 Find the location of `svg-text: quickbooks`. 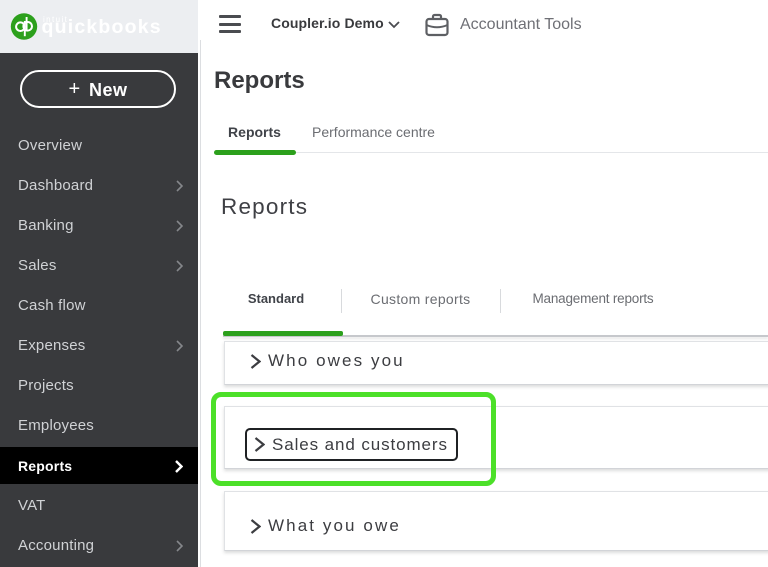

svg-text: quickbooks is located at coordinates (102, 27).